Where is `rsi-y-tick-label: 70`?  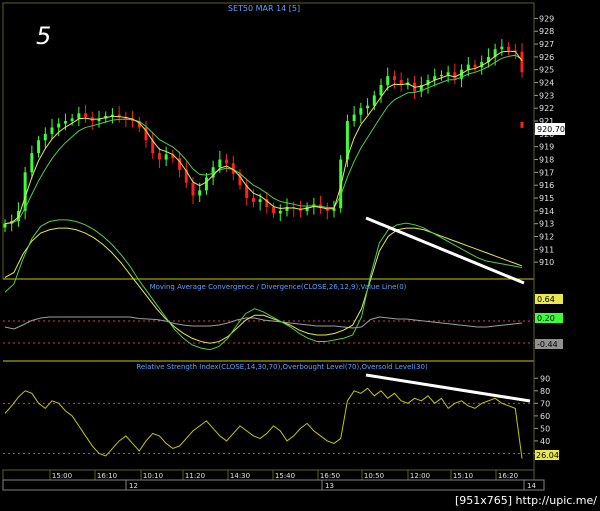 rsi-y-tick-label: 70 is located at coordinates (545, 403).